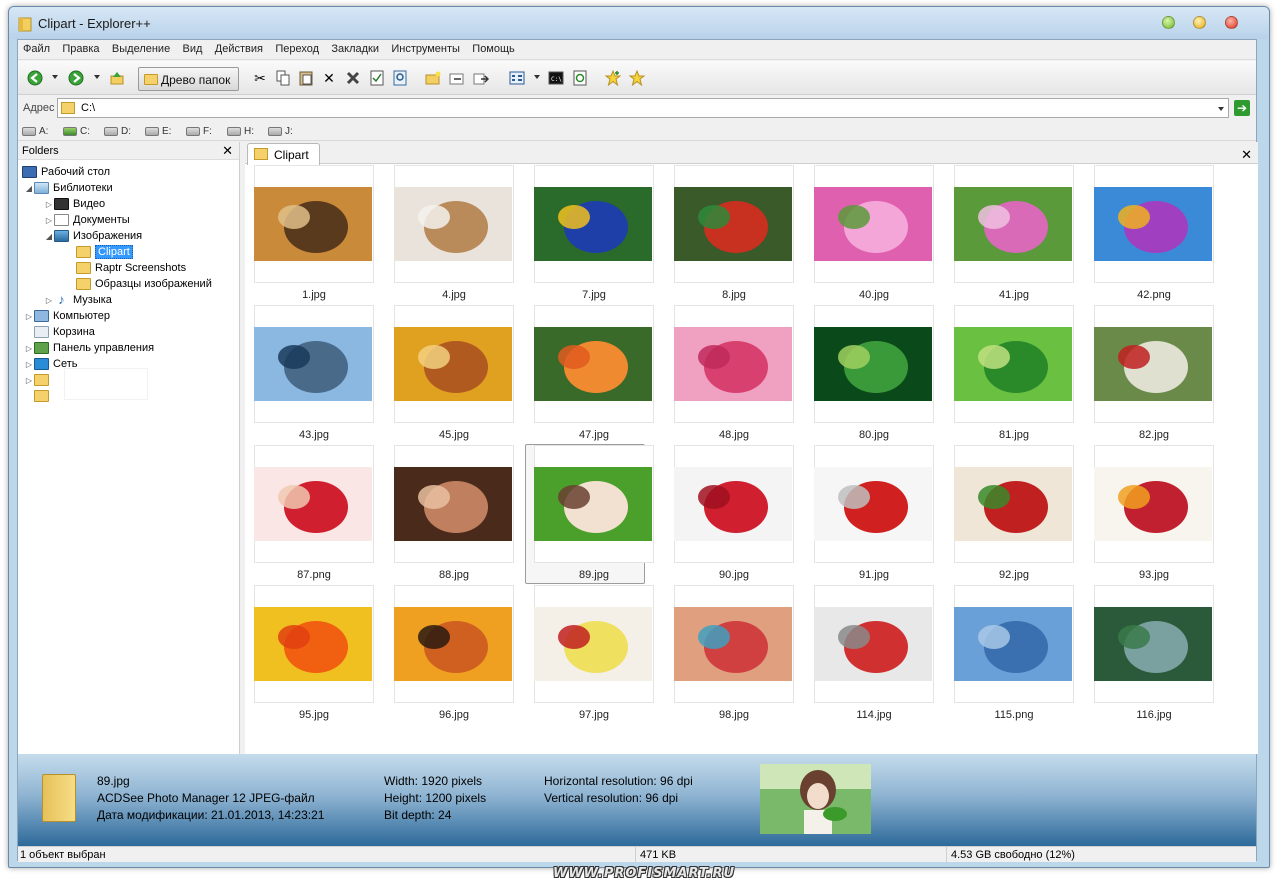 This screenshot has height=887, width=1279. Describe the element at coordinates (1149, 514) in the screenshot. I see `file-item: 93.jpg` at that location.